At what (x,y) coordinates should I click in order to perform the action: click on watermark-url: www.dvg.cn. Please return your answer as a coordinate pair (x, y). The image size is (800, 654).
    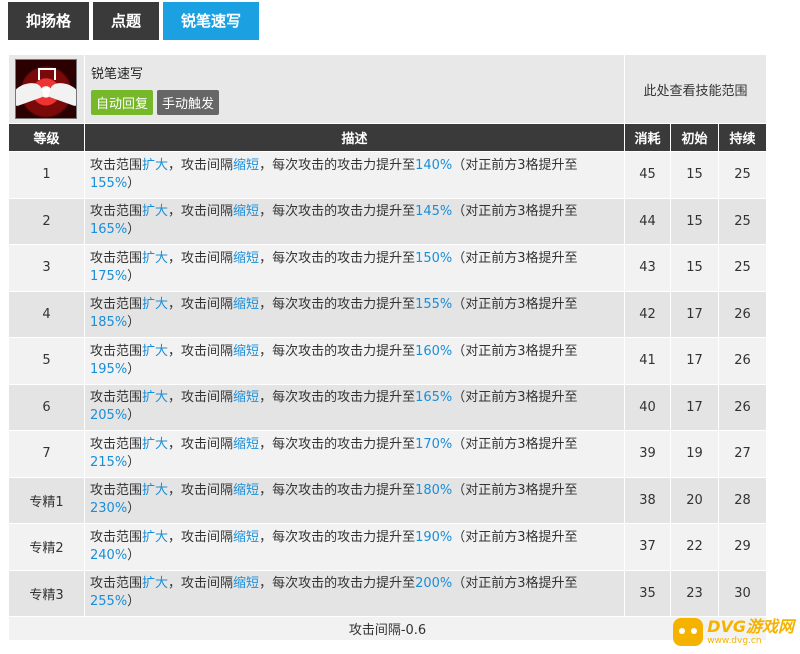
    Looking at the image, I should click on (734, 641).